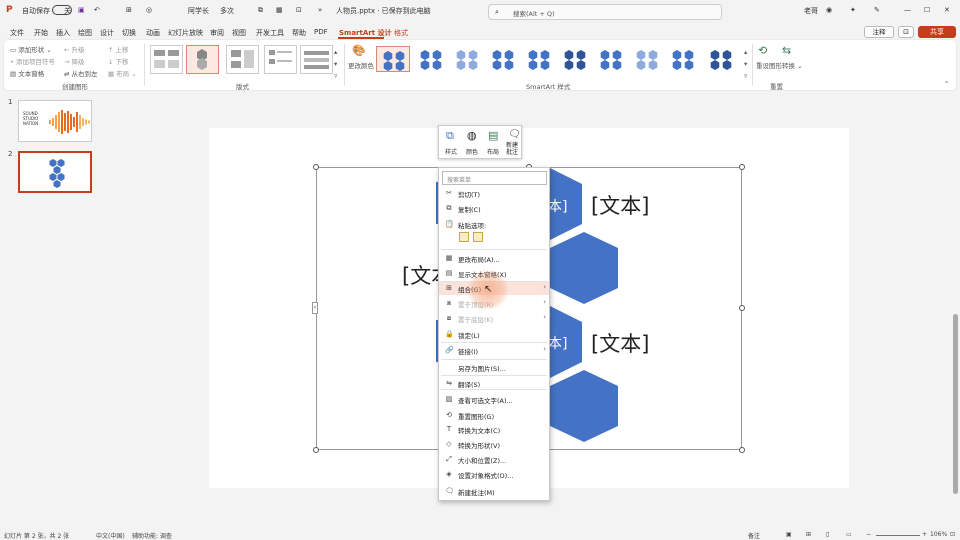 The width and height of the screenshot is (960, 540). I want to click on layout-option-hexagon, so click(202, 59).